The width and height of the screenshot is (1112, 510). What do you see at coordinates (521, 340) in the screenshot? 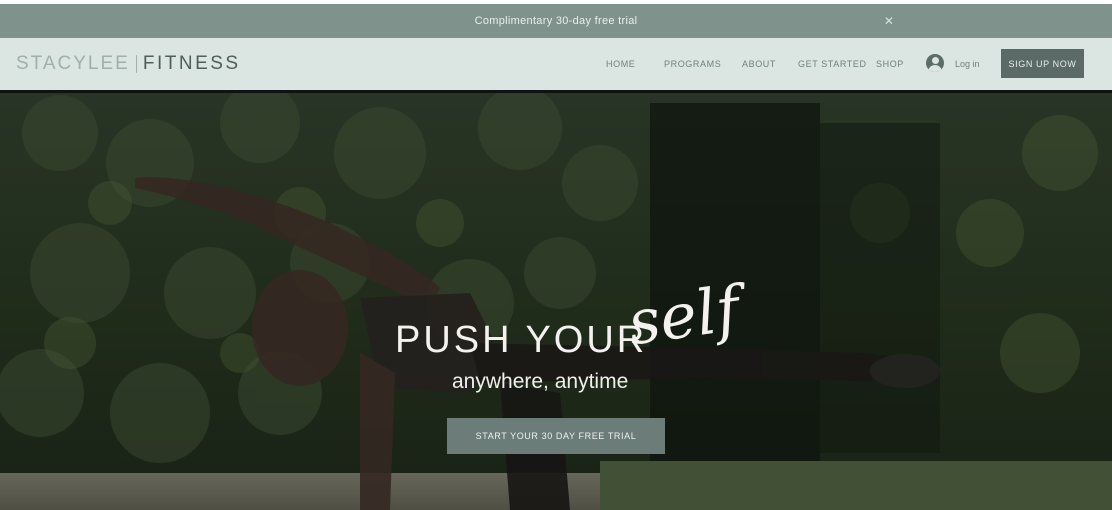
I see `hero-title: PUSH YOUR` at bounding box center [521, 340].